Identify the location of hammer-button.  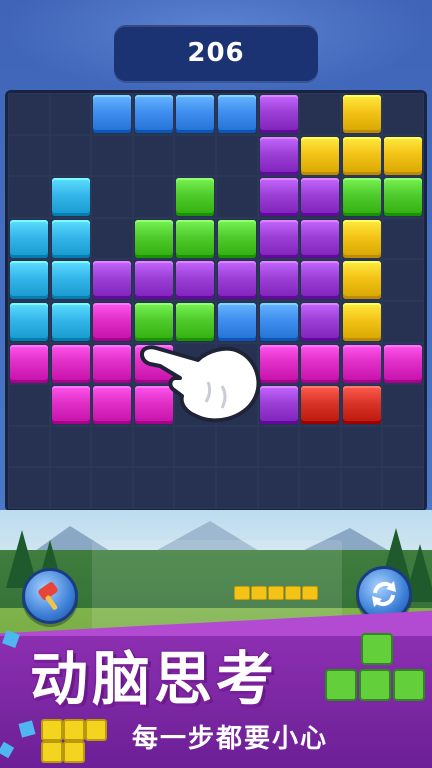
(50, 596).